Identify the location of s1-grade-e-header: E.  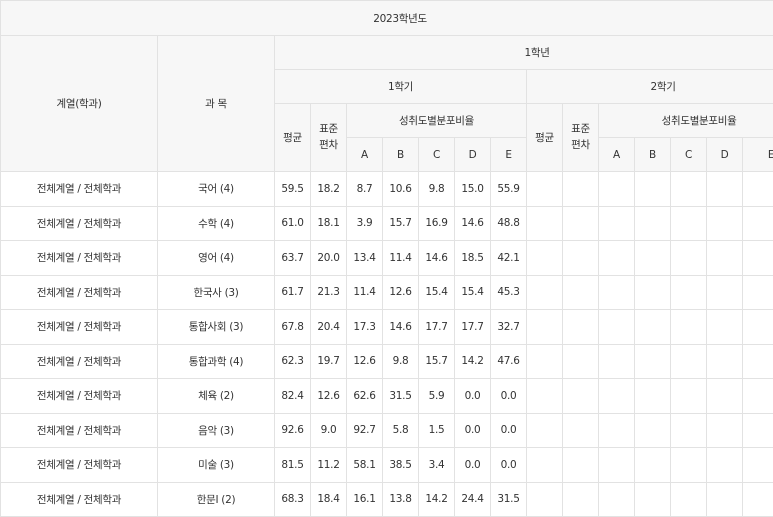
(508, 154).